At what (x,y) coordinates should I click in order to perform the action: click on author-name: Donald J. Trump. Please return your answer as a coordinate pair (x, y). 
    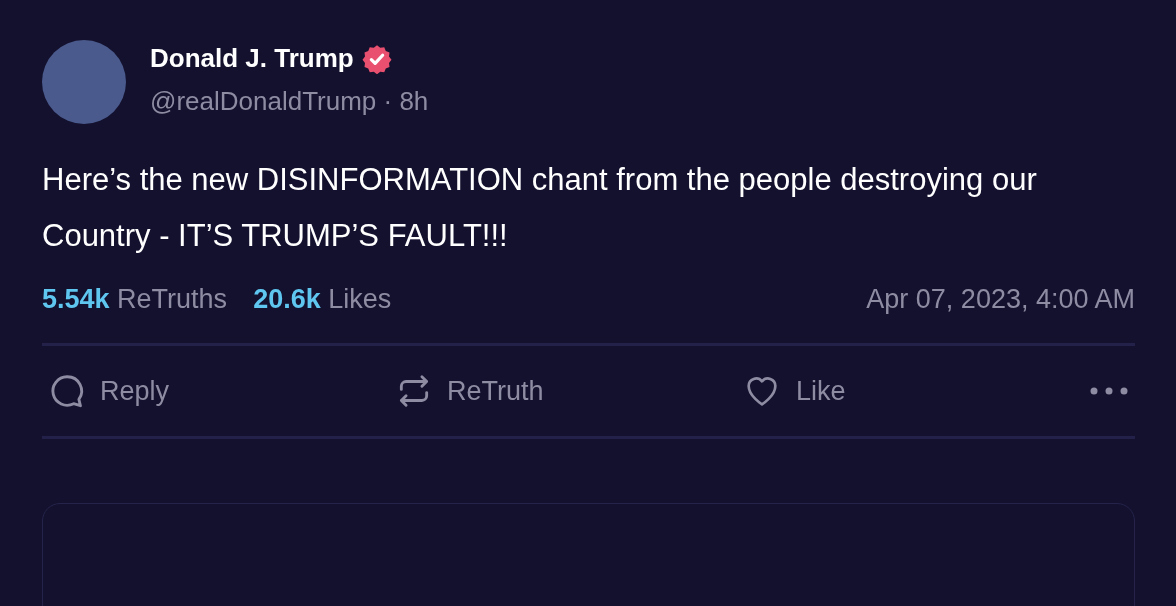
    Looking at the image, I should click on (252, 58).